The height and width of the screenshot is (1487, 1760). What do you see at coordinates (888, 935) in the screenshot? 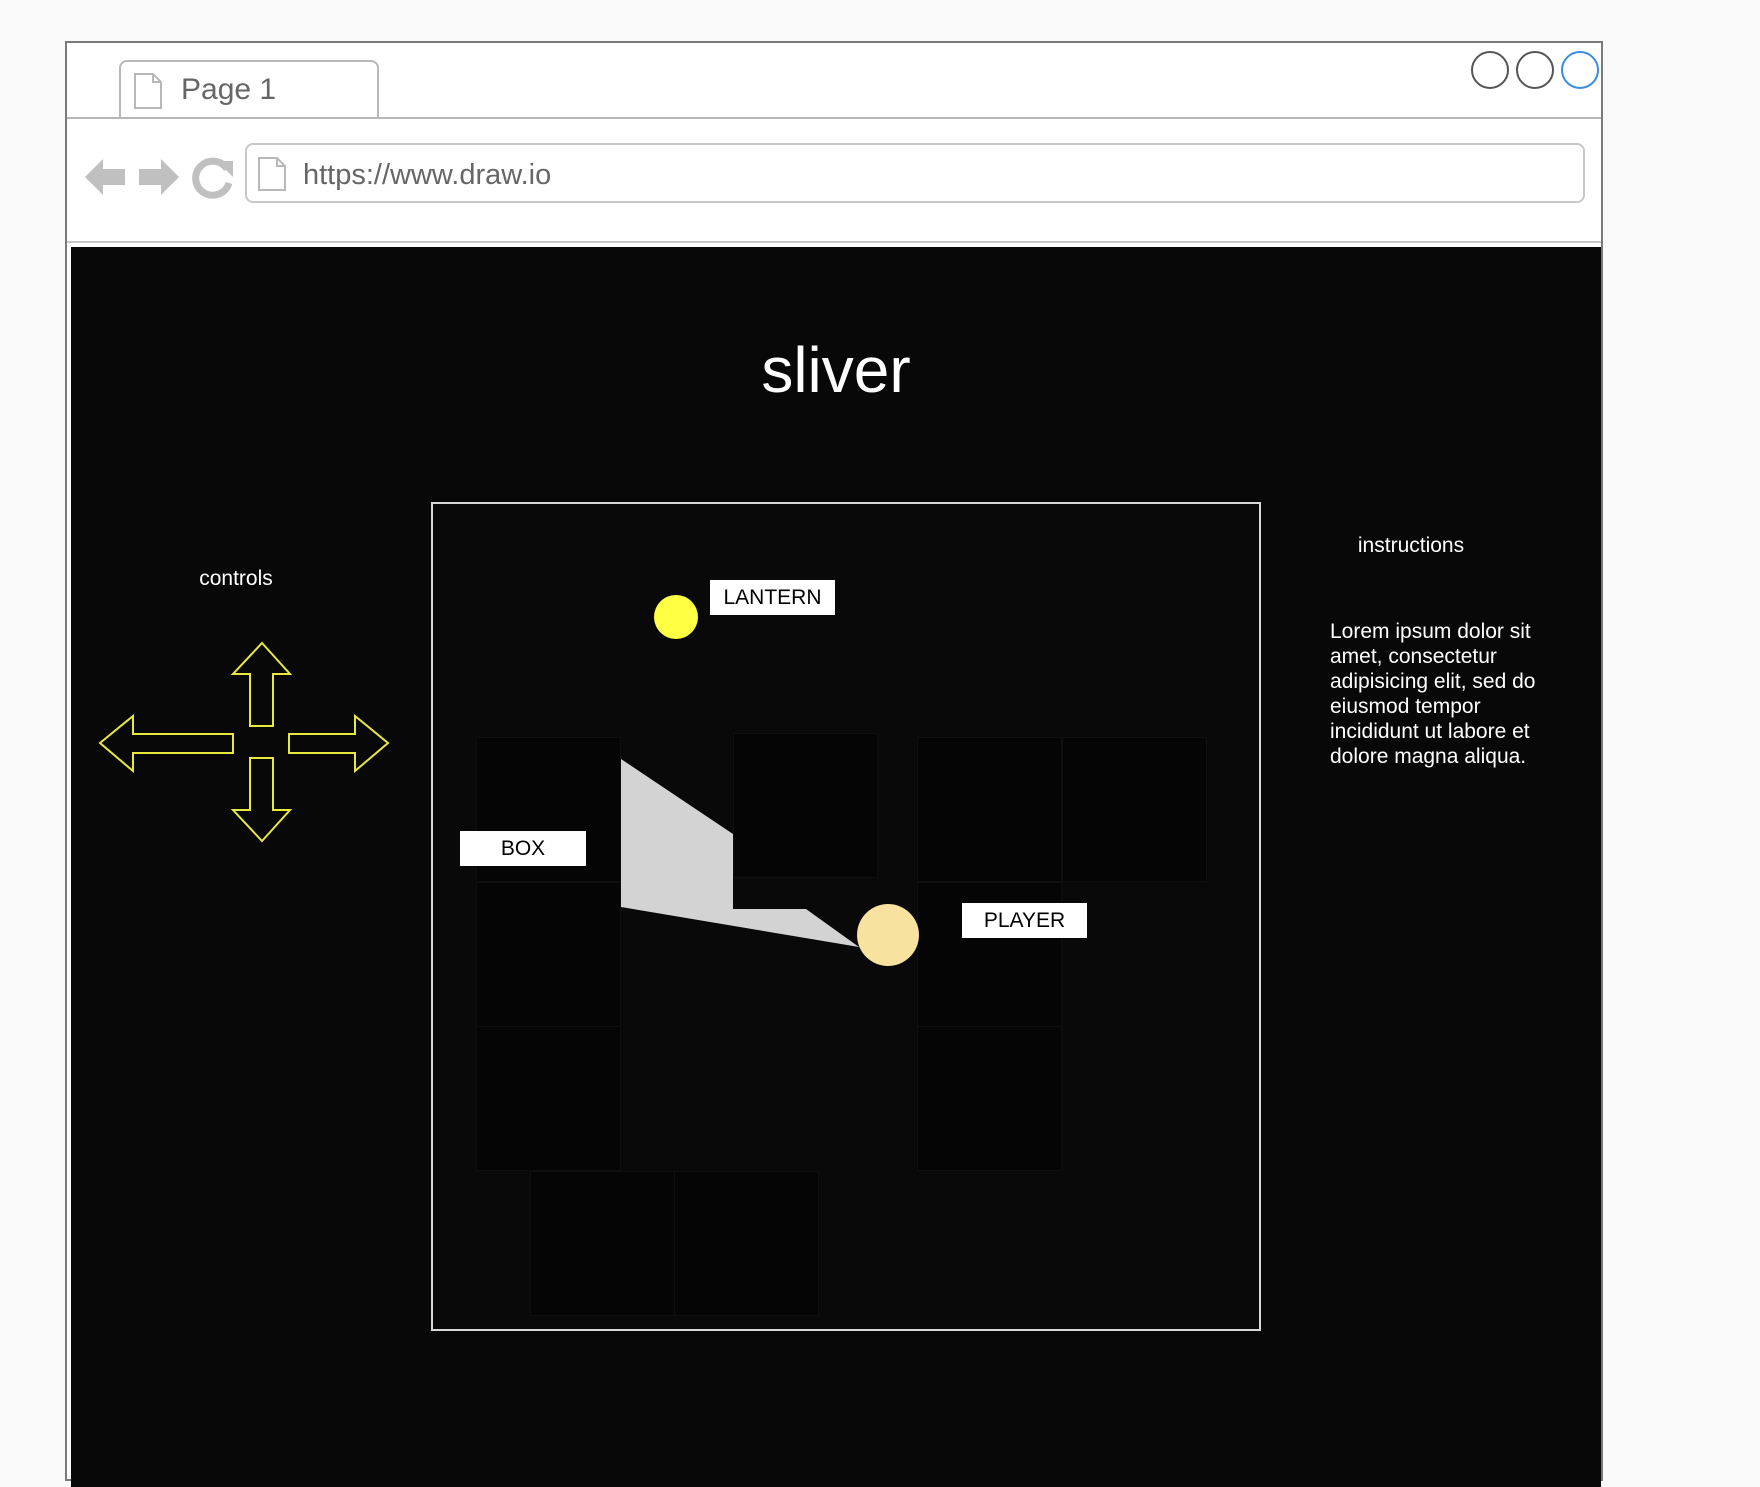
I see `player` at bounding box center [888, 935].